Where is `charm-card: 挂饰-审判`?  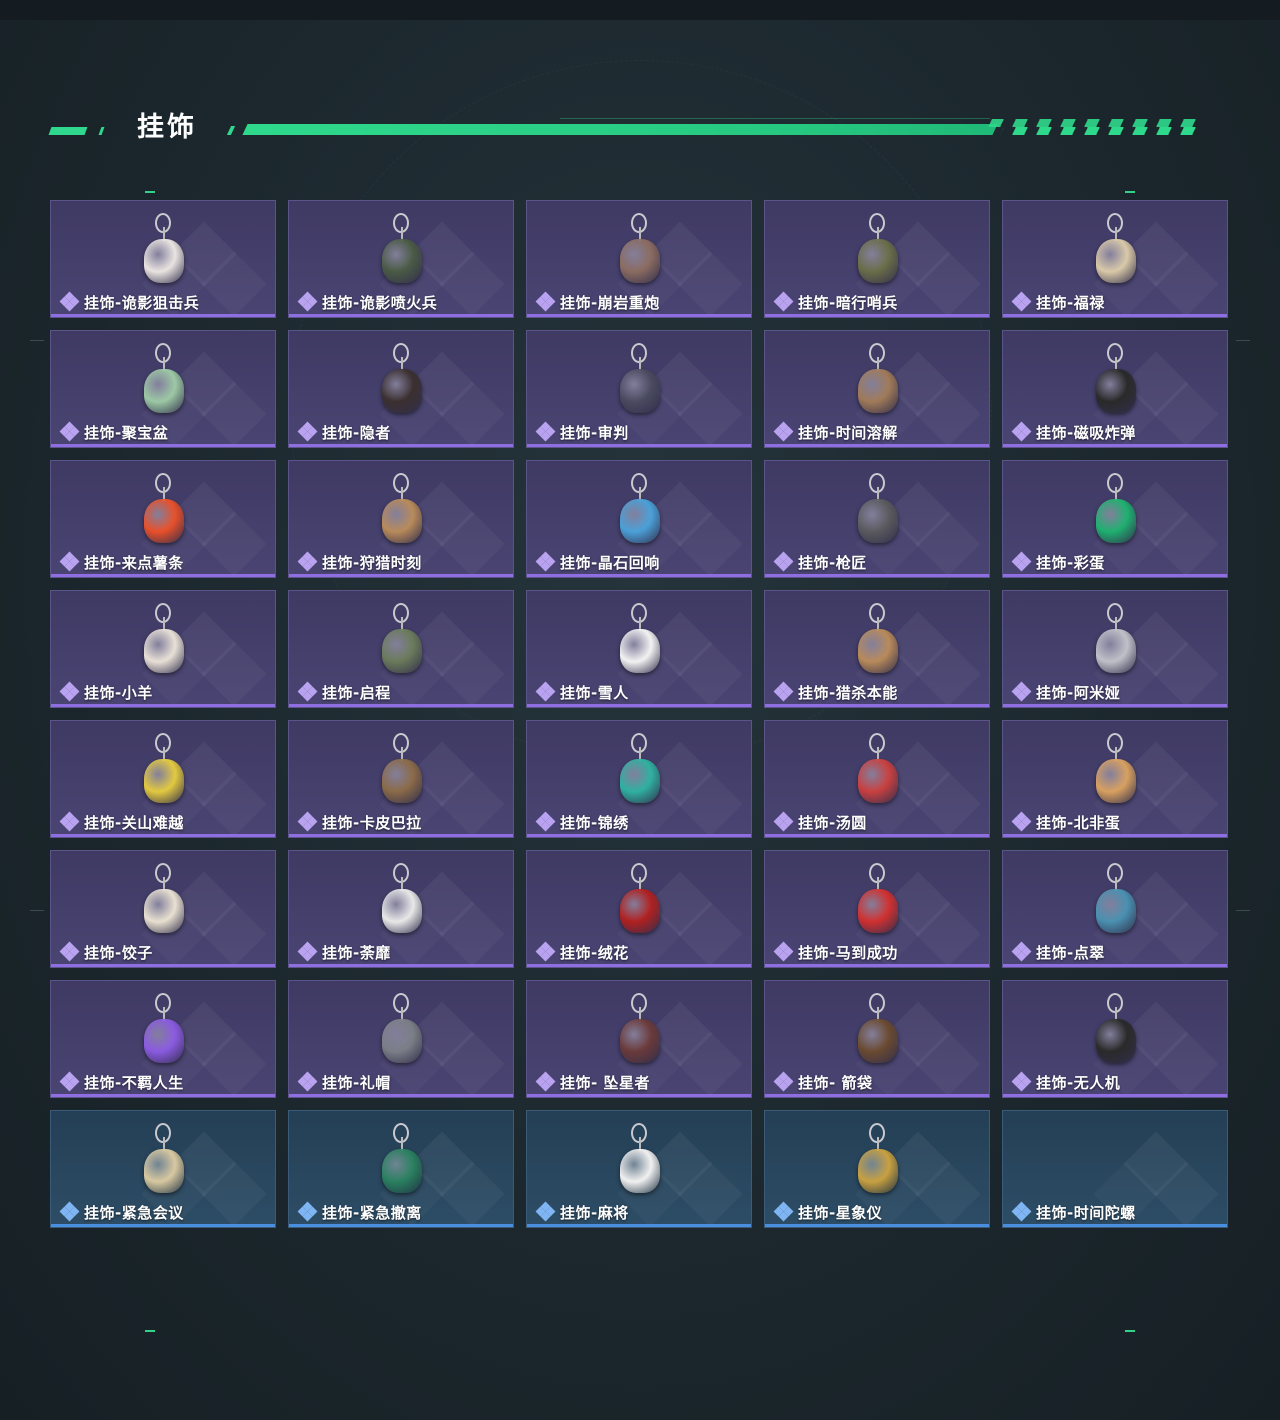 charm-card: 挂饰-审判 is located at coordinates (639, 389).